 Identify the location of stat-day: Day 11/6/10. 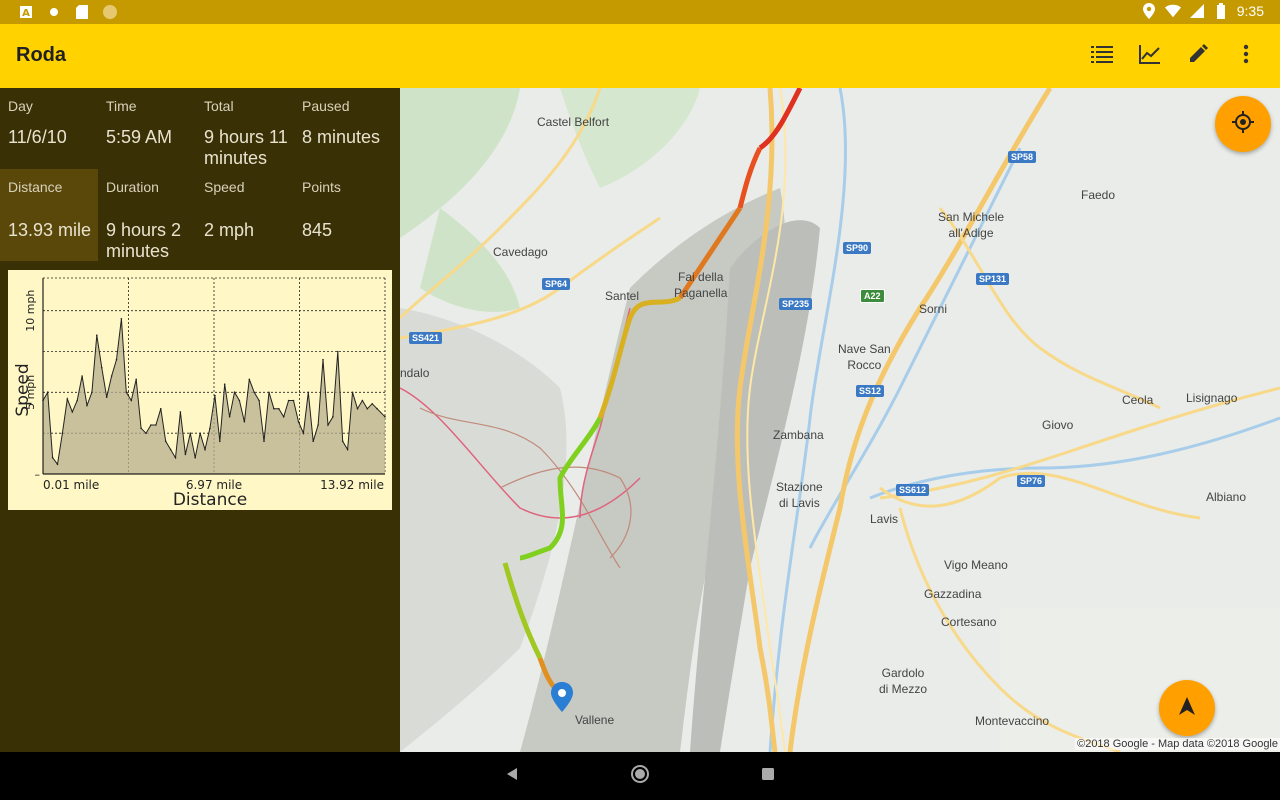
(49, 128).